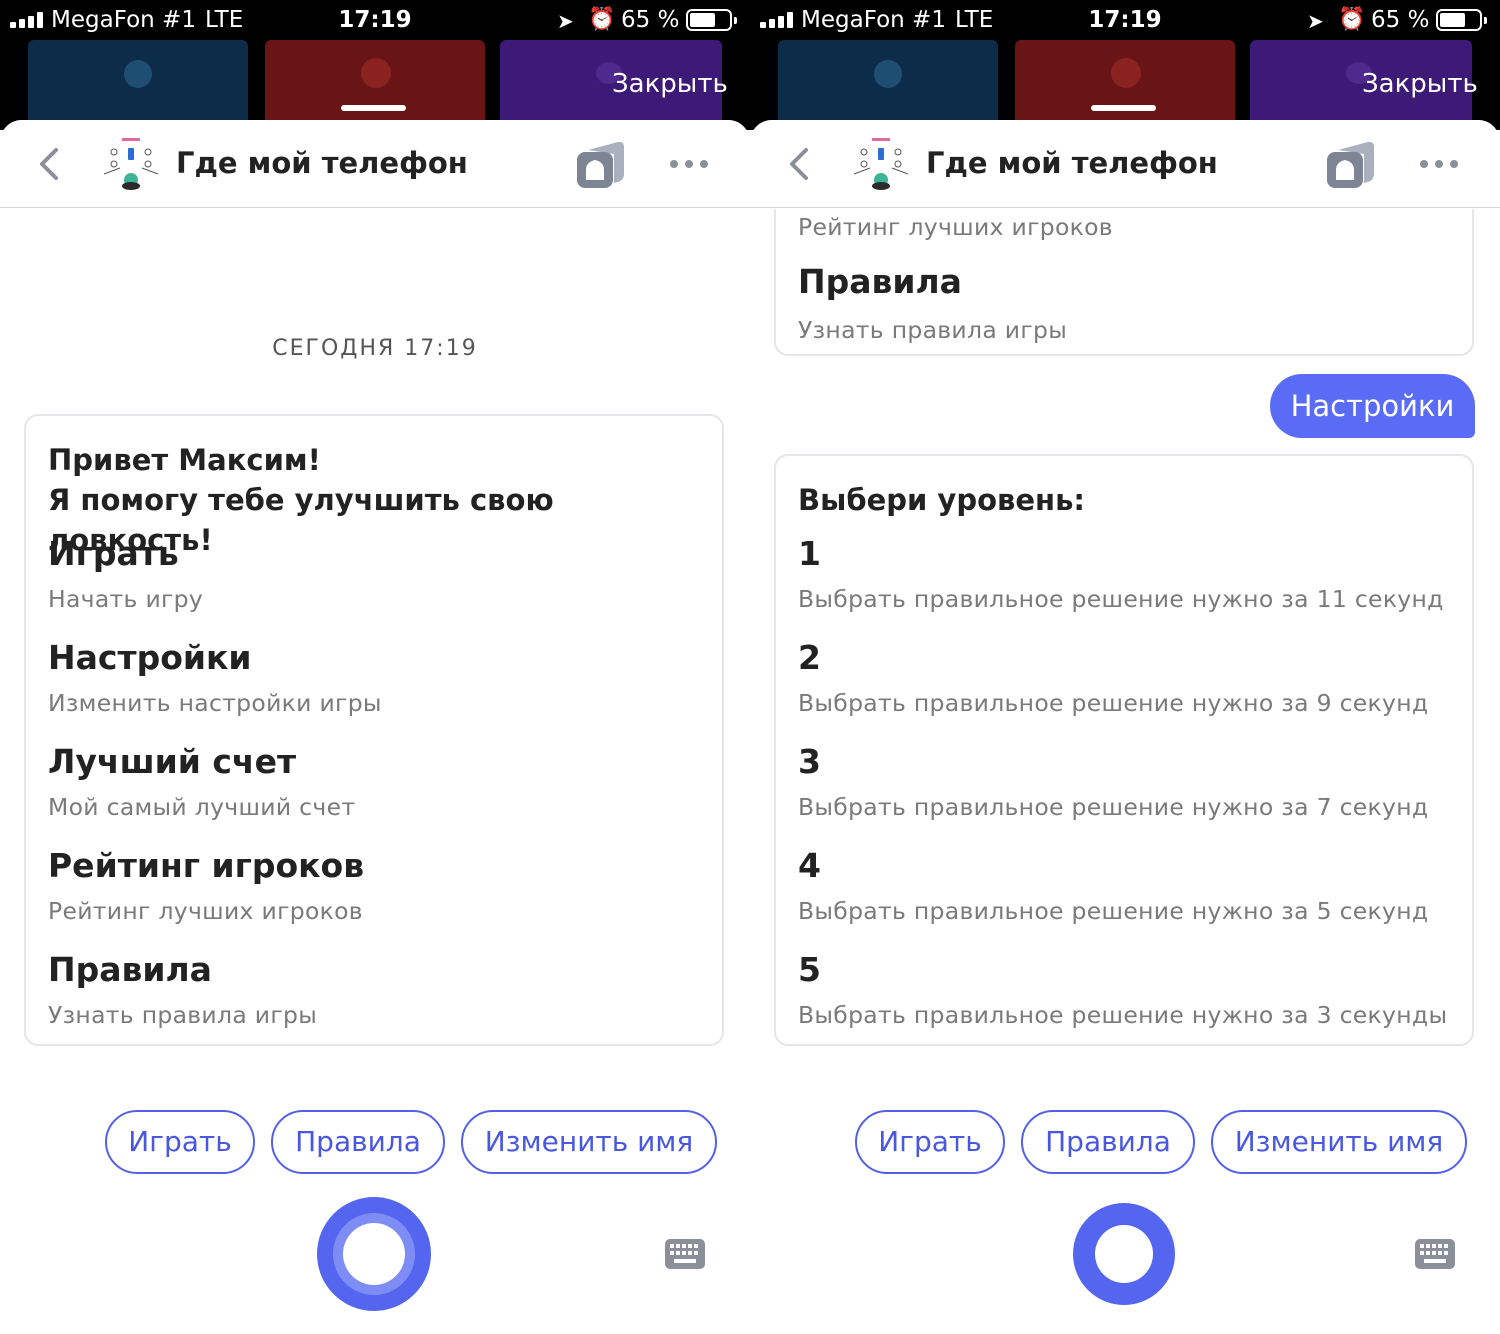  I want to click on level-heading: Выбери уровень:, so click(941, 500).